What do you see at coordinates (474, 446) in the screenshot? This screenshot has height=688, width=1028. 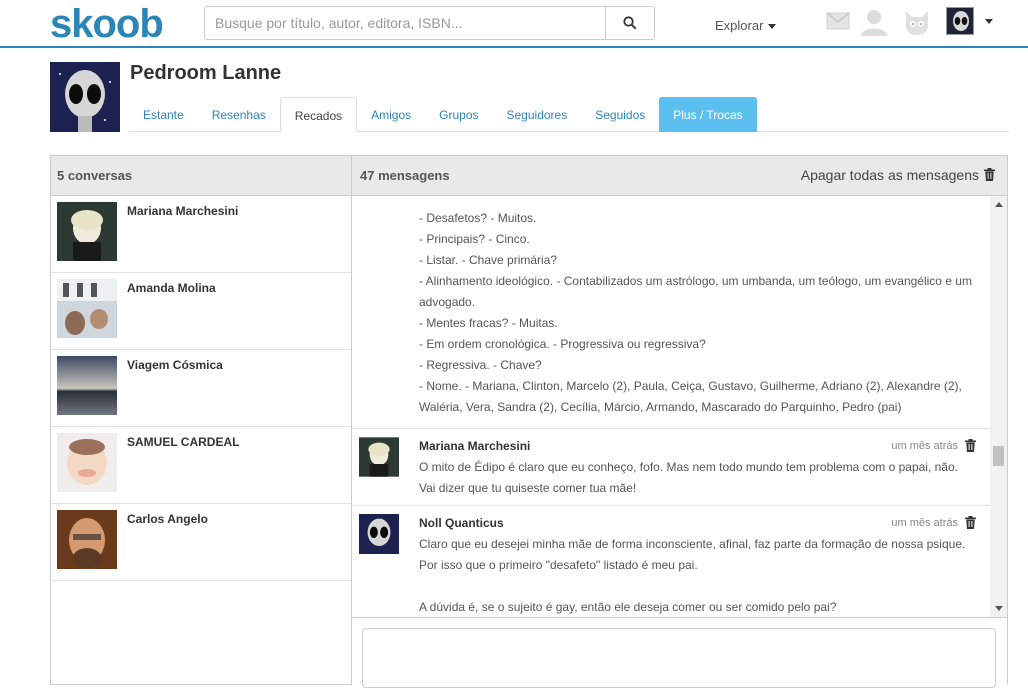 I see `message-author: Mariana Marchesini` at bounding box center [474, 446].